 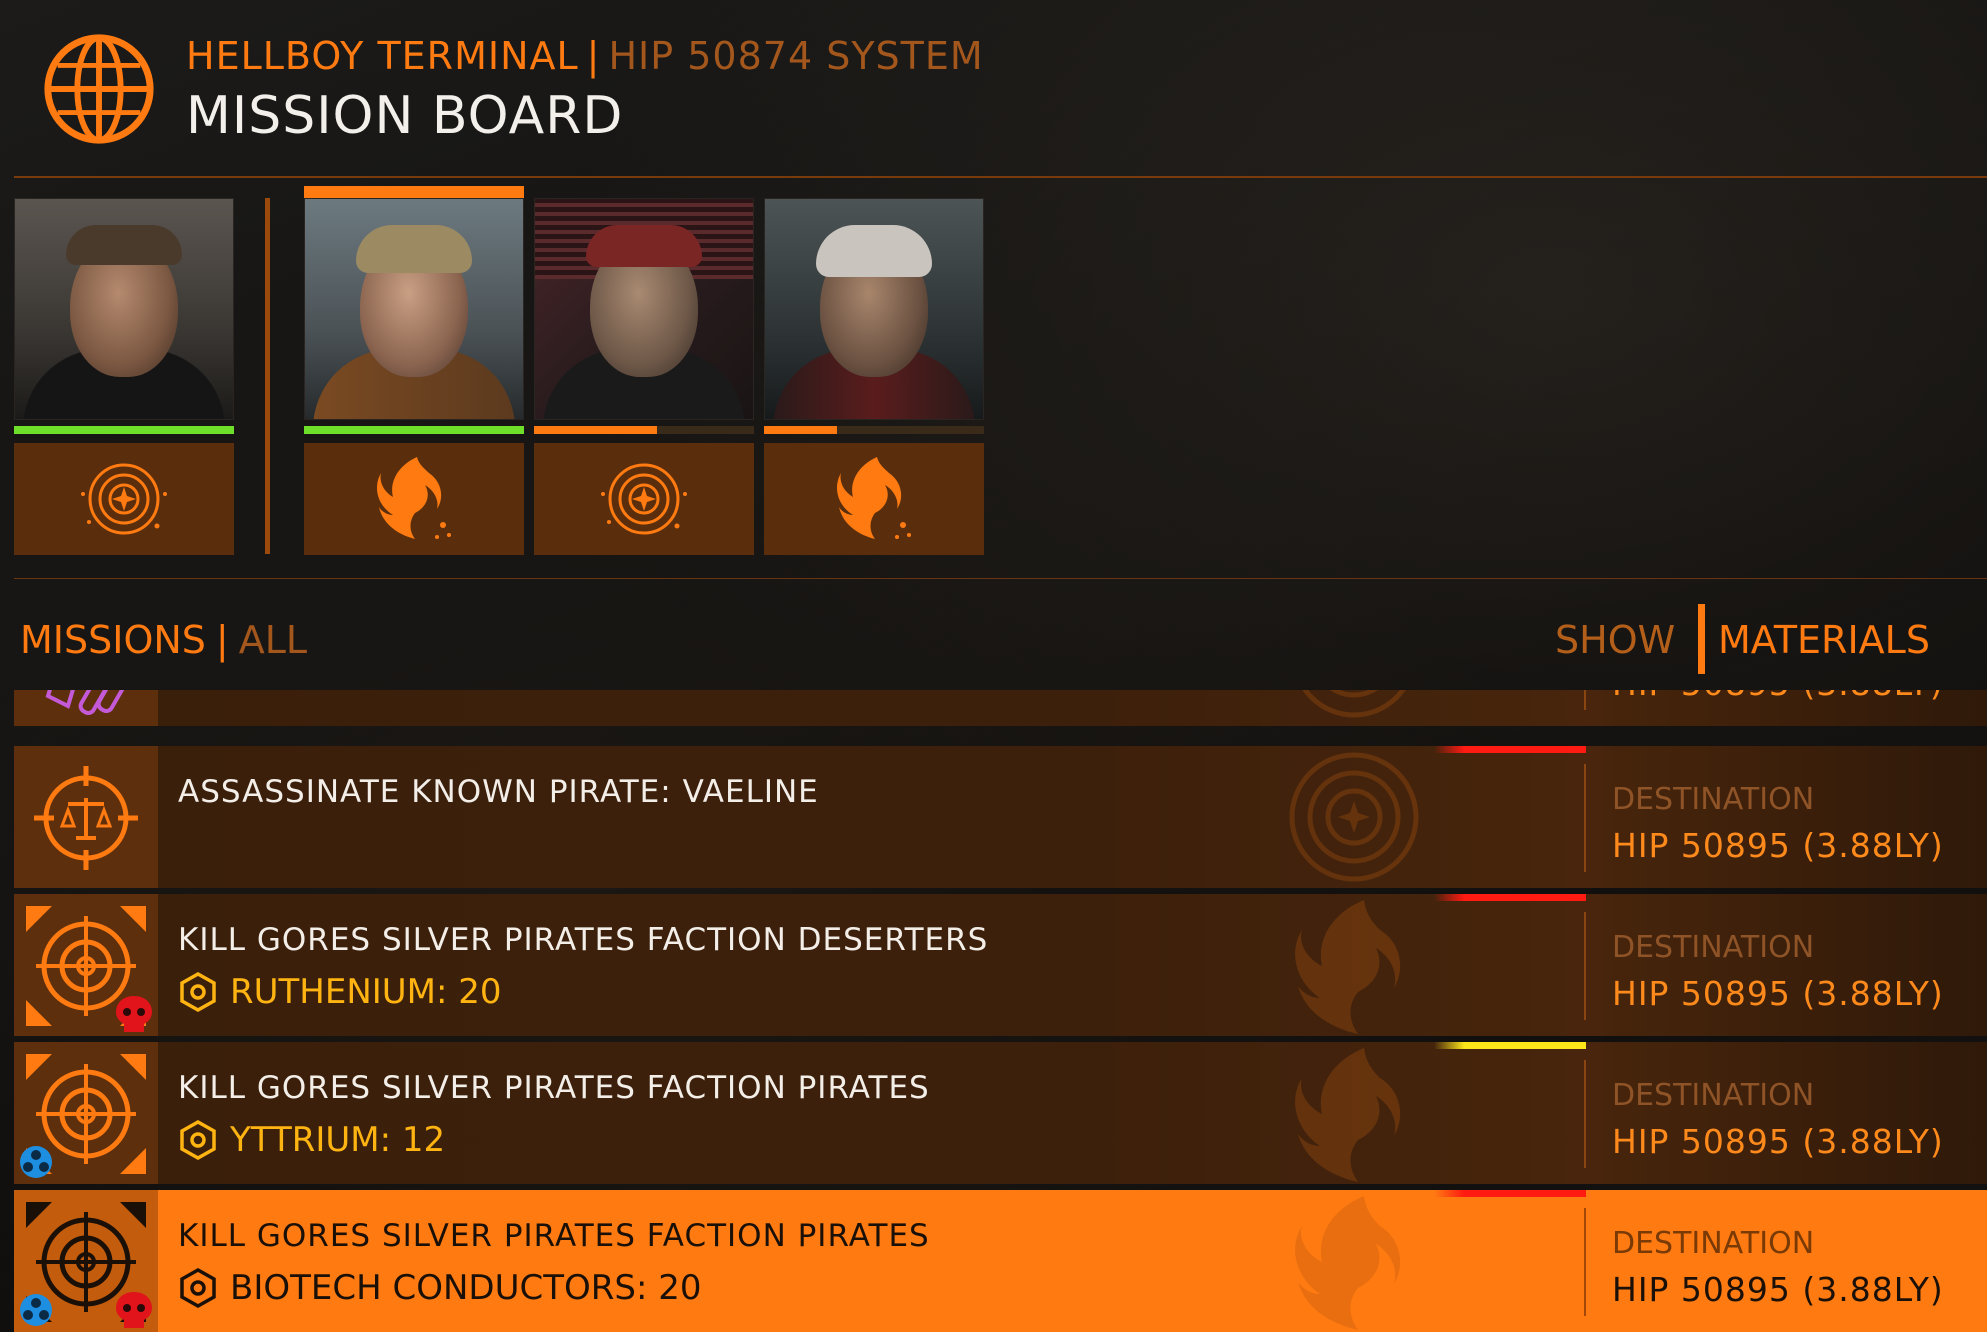 What do you see at coordinates (585, 56) in the screenshot?
I see `station-system-line: HELLBOY TERMINAL | HIP 50874 SYSTEM` at bounding box center [585, 56].